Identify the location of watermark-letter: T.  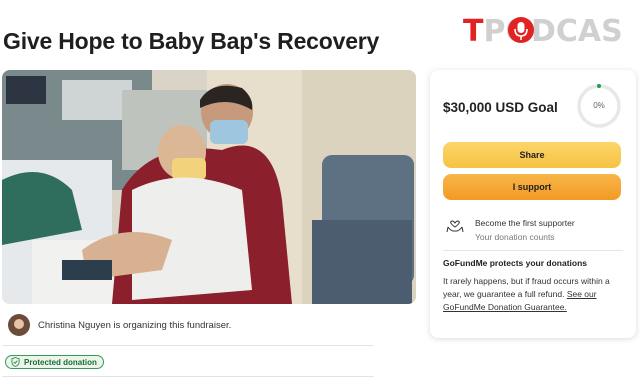
(473, 31).